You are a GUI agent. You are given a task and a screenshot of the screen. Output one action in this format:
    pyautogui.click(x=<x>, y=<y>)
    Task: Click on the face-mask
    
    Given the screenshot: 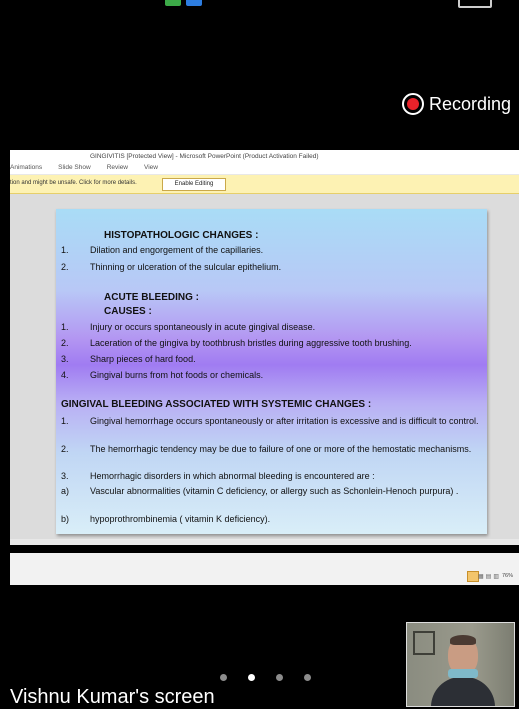 What is the action you would take?
    pyautogui.click(x=463, y=673)
    